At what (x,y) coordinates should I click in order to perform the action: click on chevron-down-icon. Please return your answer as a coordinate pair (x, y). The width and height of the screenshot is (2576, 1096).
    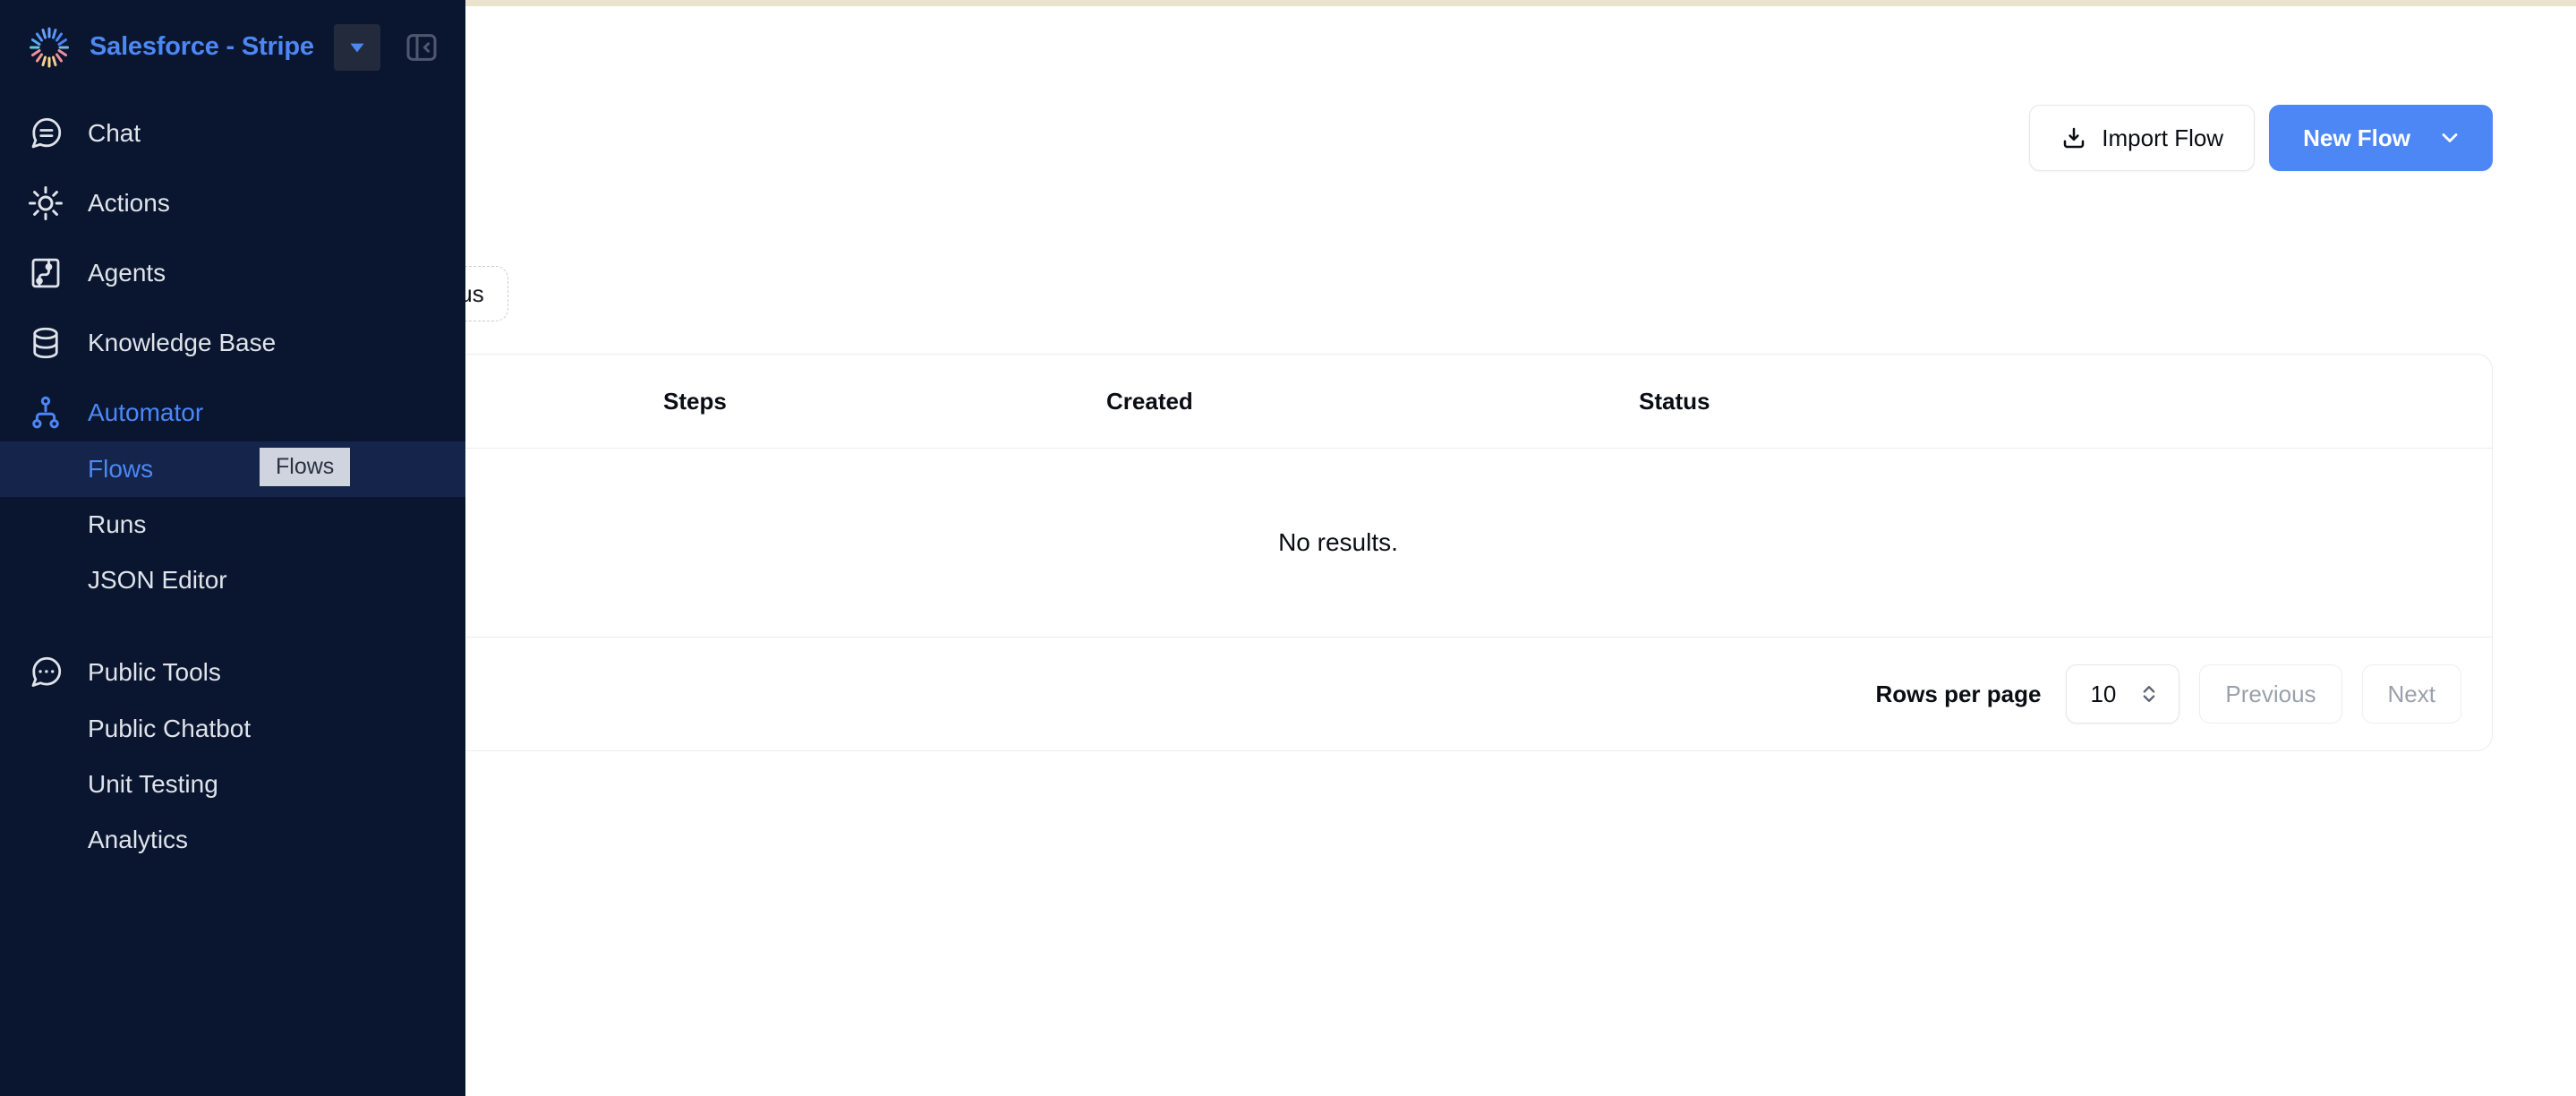
    Looking at the image, I should click on (2449, 138).